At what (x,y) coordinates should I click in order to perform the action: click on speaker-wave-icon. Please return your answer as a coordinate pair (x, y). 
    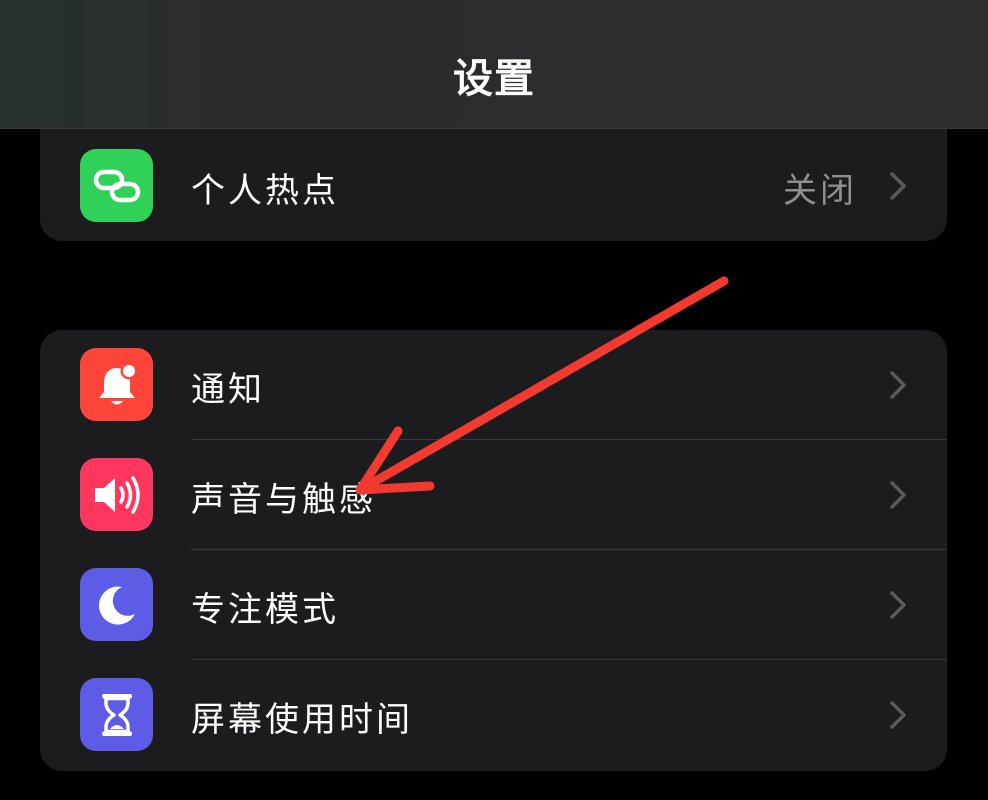
    Looking at the image, I should click on (116, 494).